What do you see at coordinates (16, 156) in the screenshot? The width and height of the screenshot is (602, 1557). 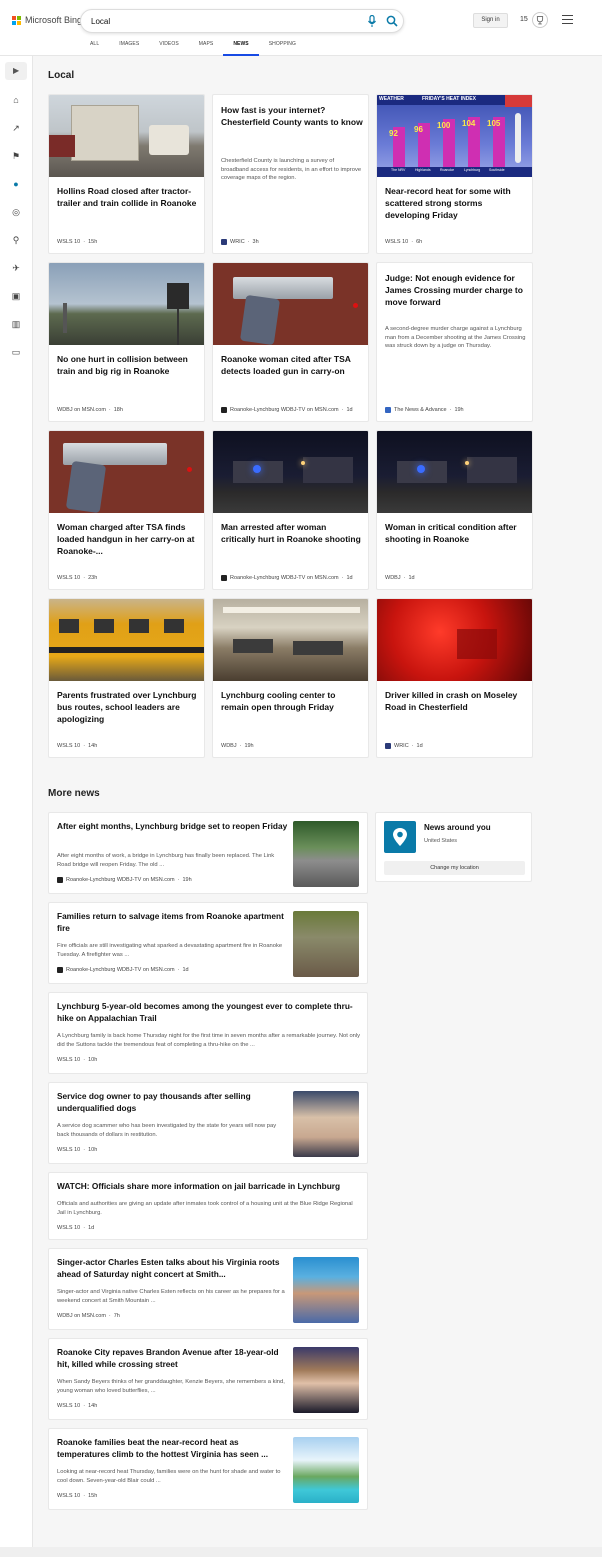 I see `flag-icon: ⚑` at bounding box center [16, 156].